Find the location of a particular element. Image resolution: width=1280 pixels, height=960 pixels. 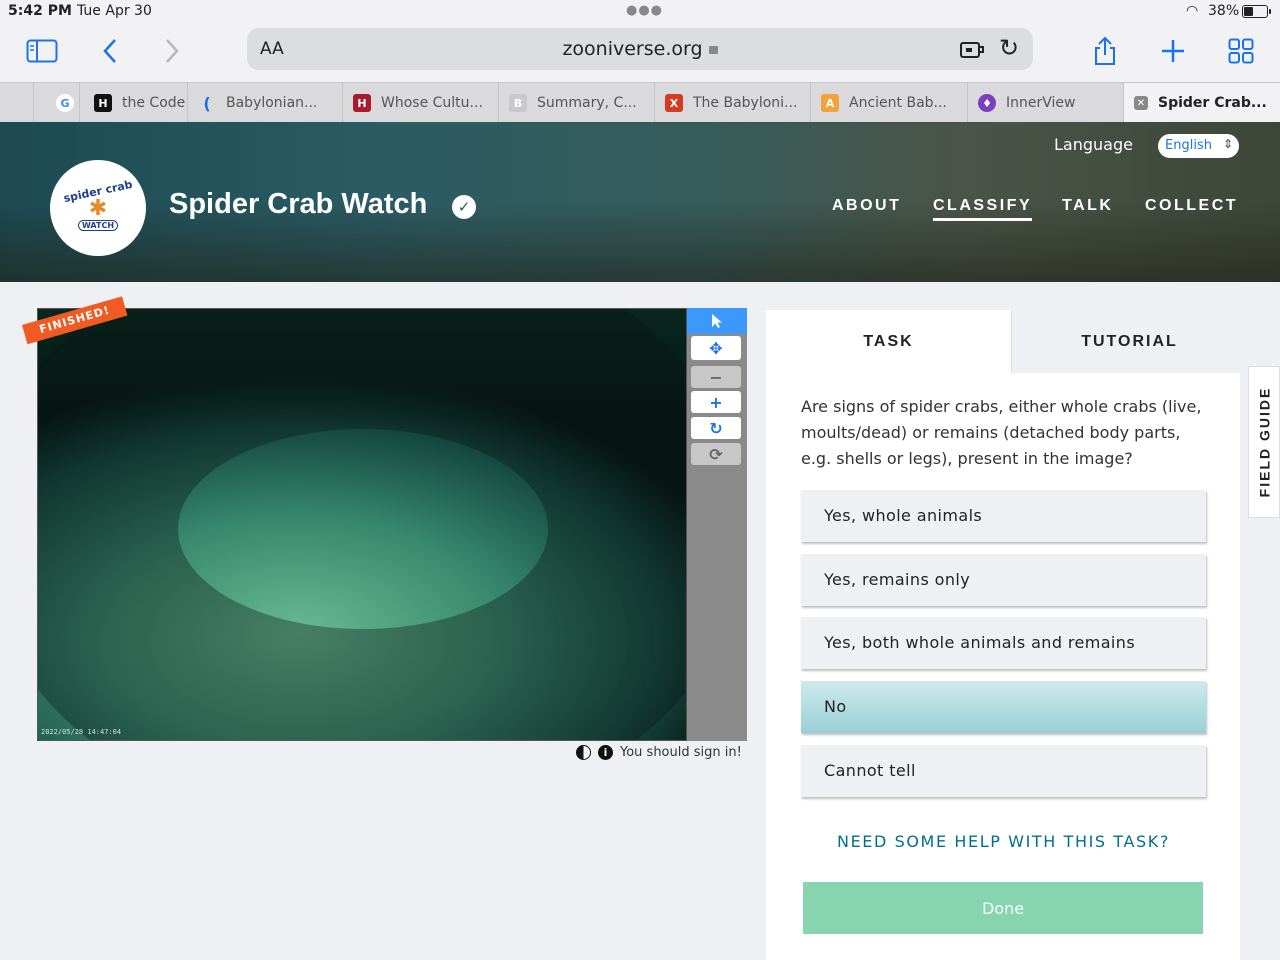

rotate-icon: ↻ is located at coordinates (716, 428).